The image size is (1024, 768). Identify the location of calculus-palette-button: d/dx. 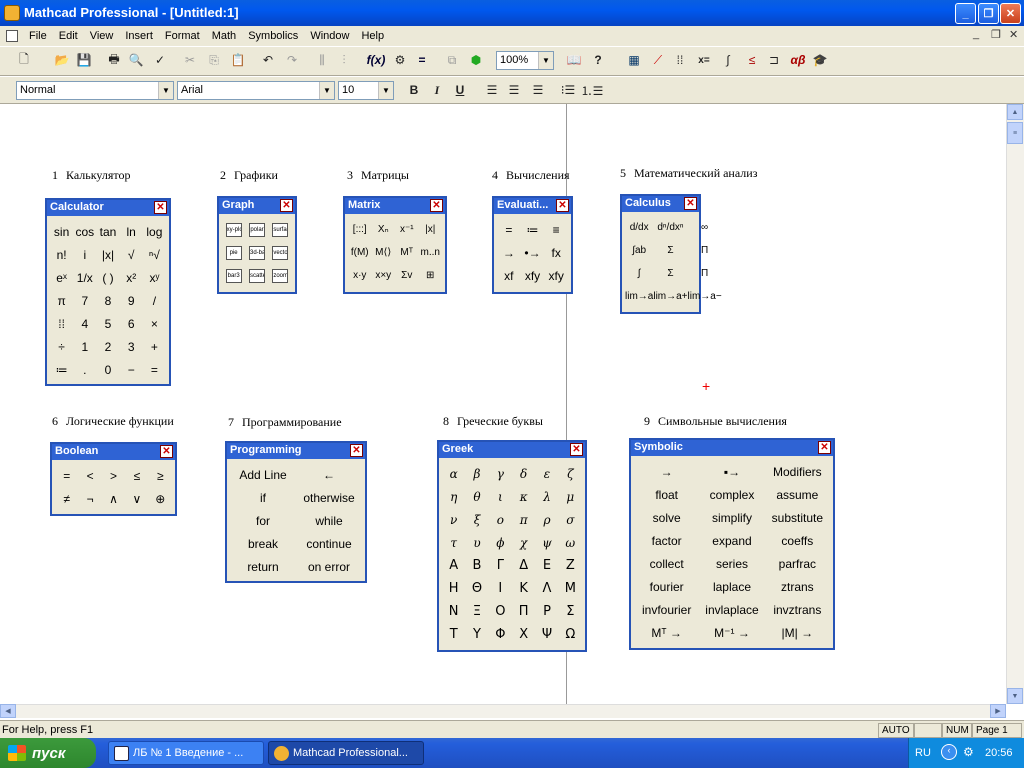
(639, 227).